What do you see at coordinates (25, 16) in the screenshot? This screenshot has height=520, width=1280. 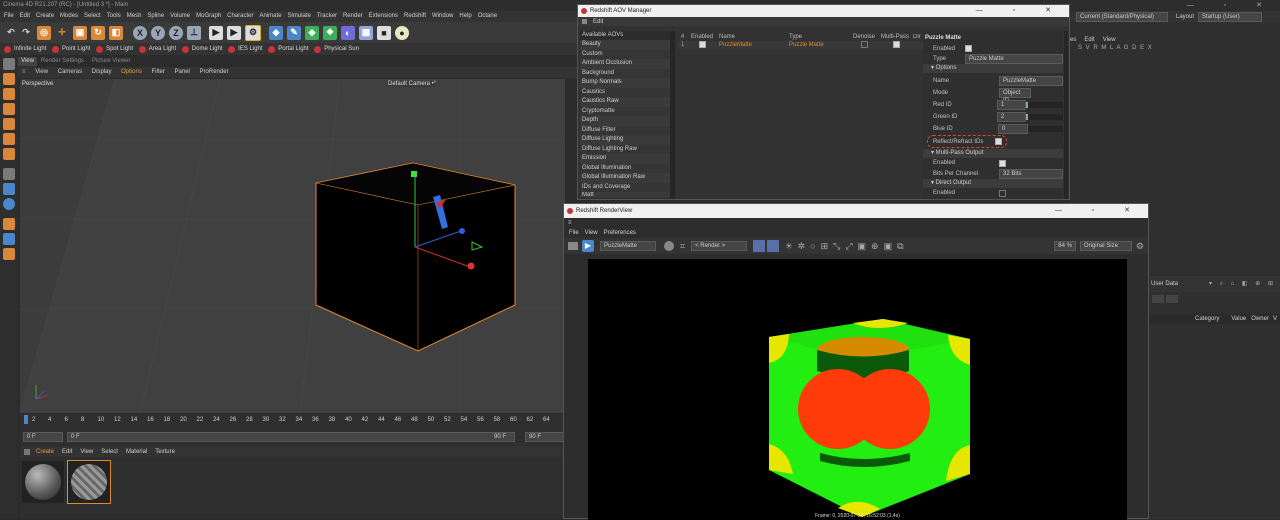 I see `menu-edit: Edit` at bounding box center [25, 16].